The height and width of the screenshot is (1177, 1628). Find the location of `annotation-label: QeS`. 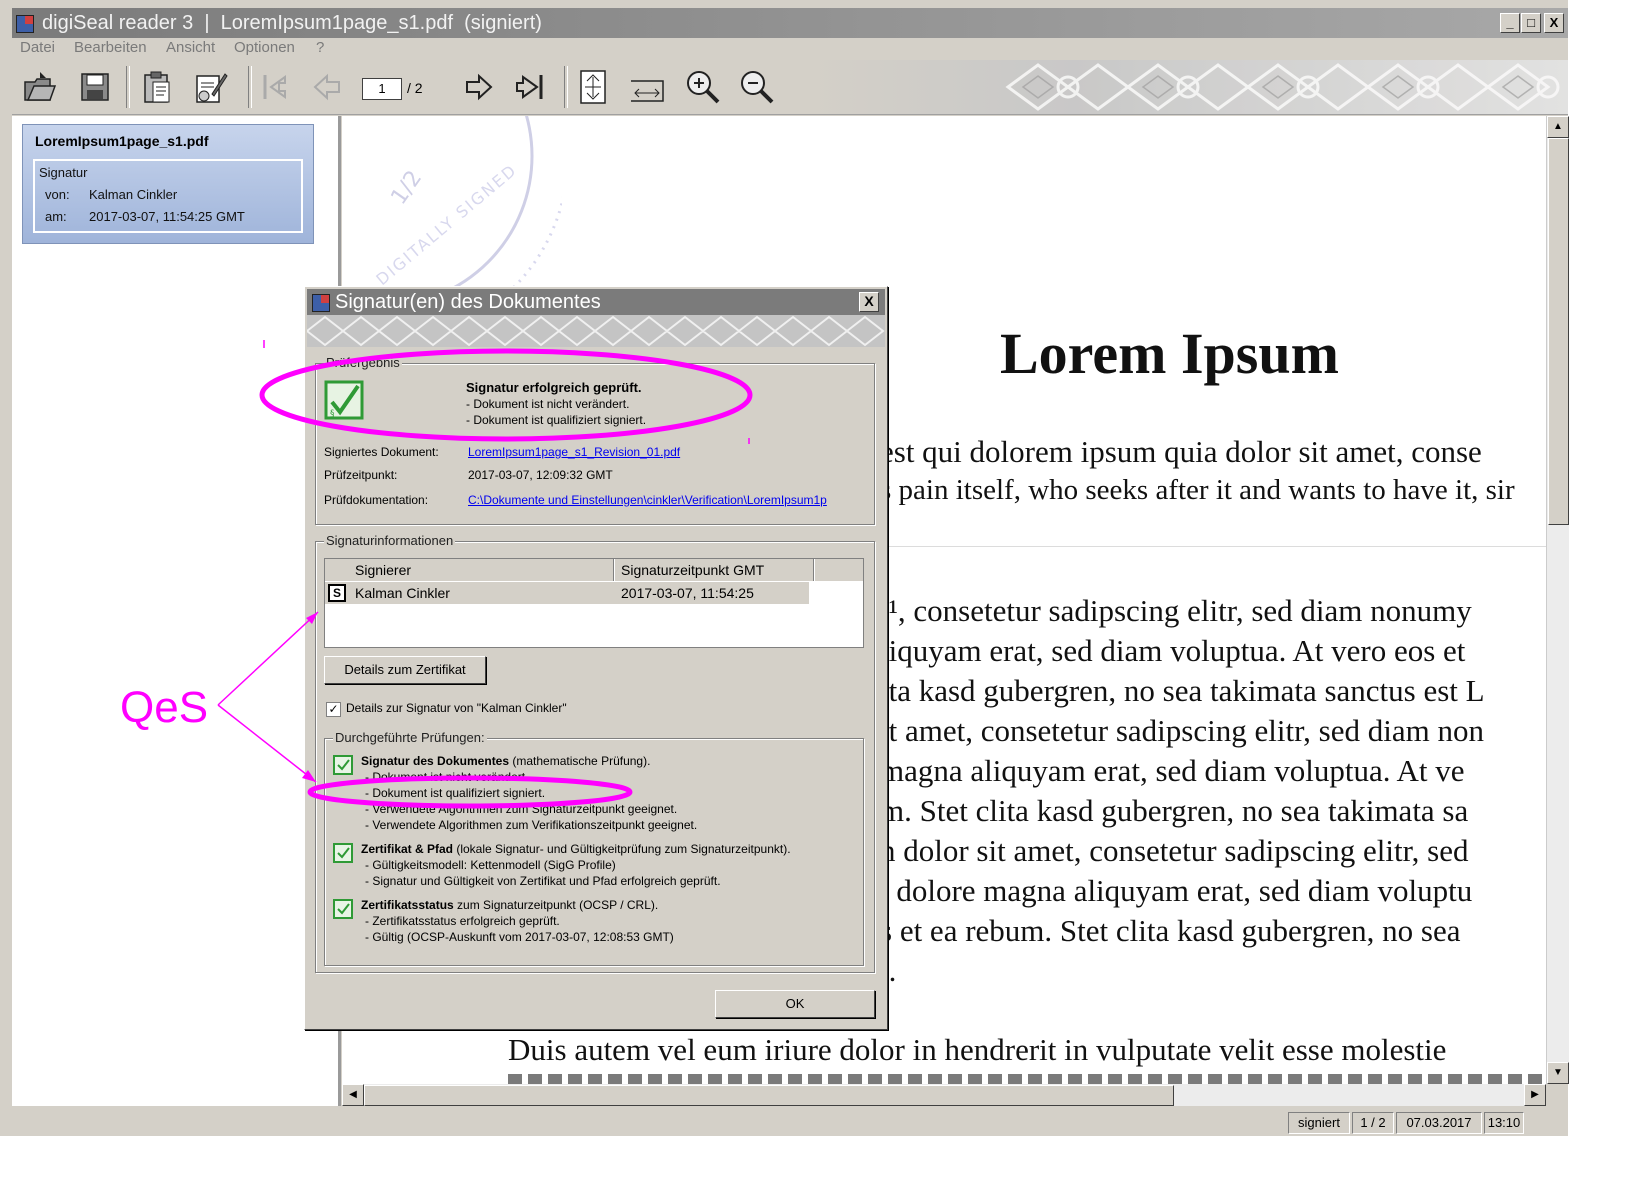

annotation-label: QeS is located at coordinates (164, 707).